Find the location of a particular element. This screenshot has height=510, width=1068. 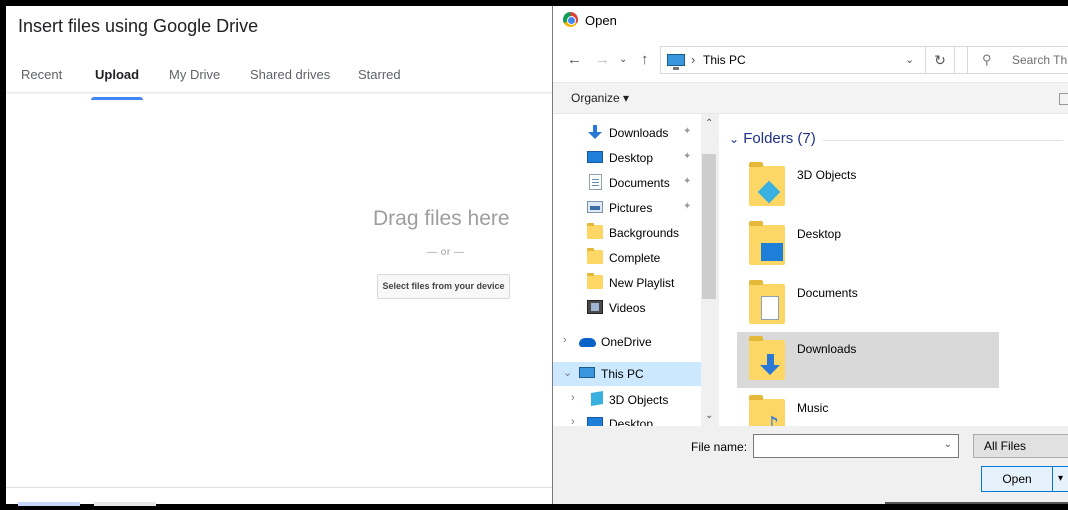

search-placeholder: Search Thi is located at coordinates (1040, 60).